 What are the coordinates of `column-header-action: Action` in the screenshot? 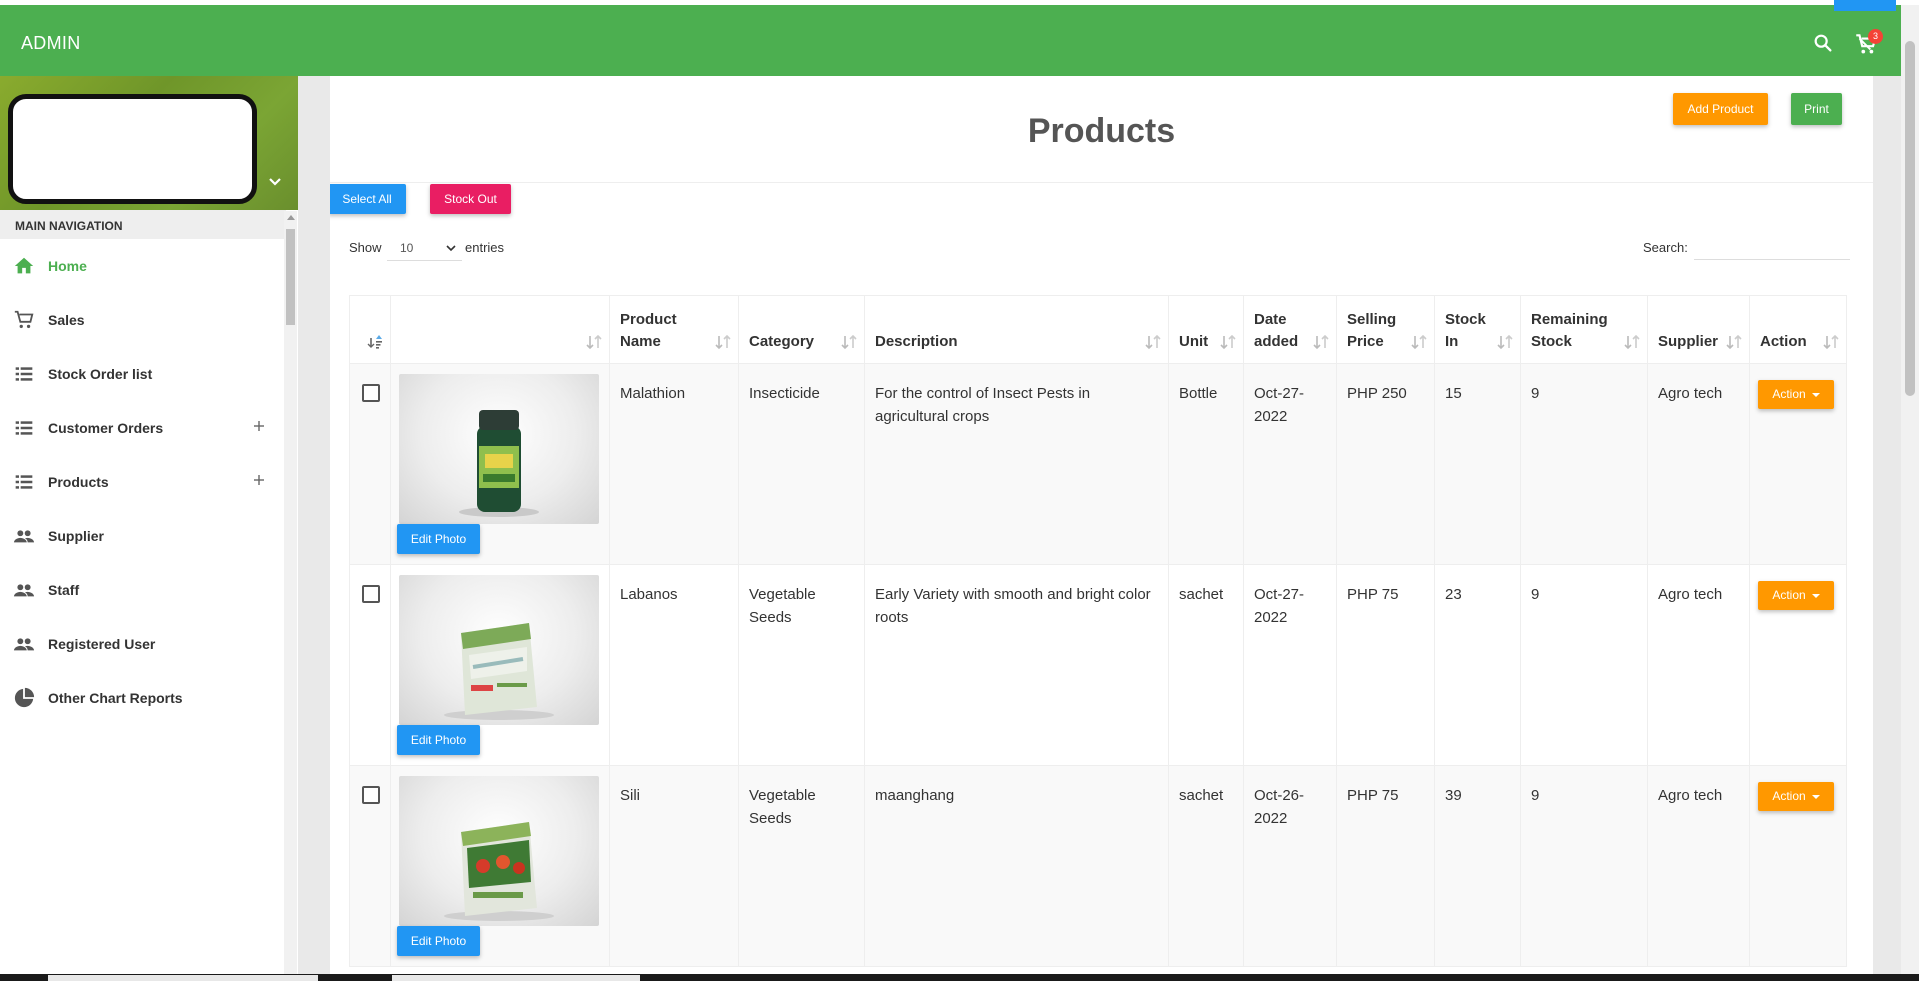 It's located at (1798, 329).